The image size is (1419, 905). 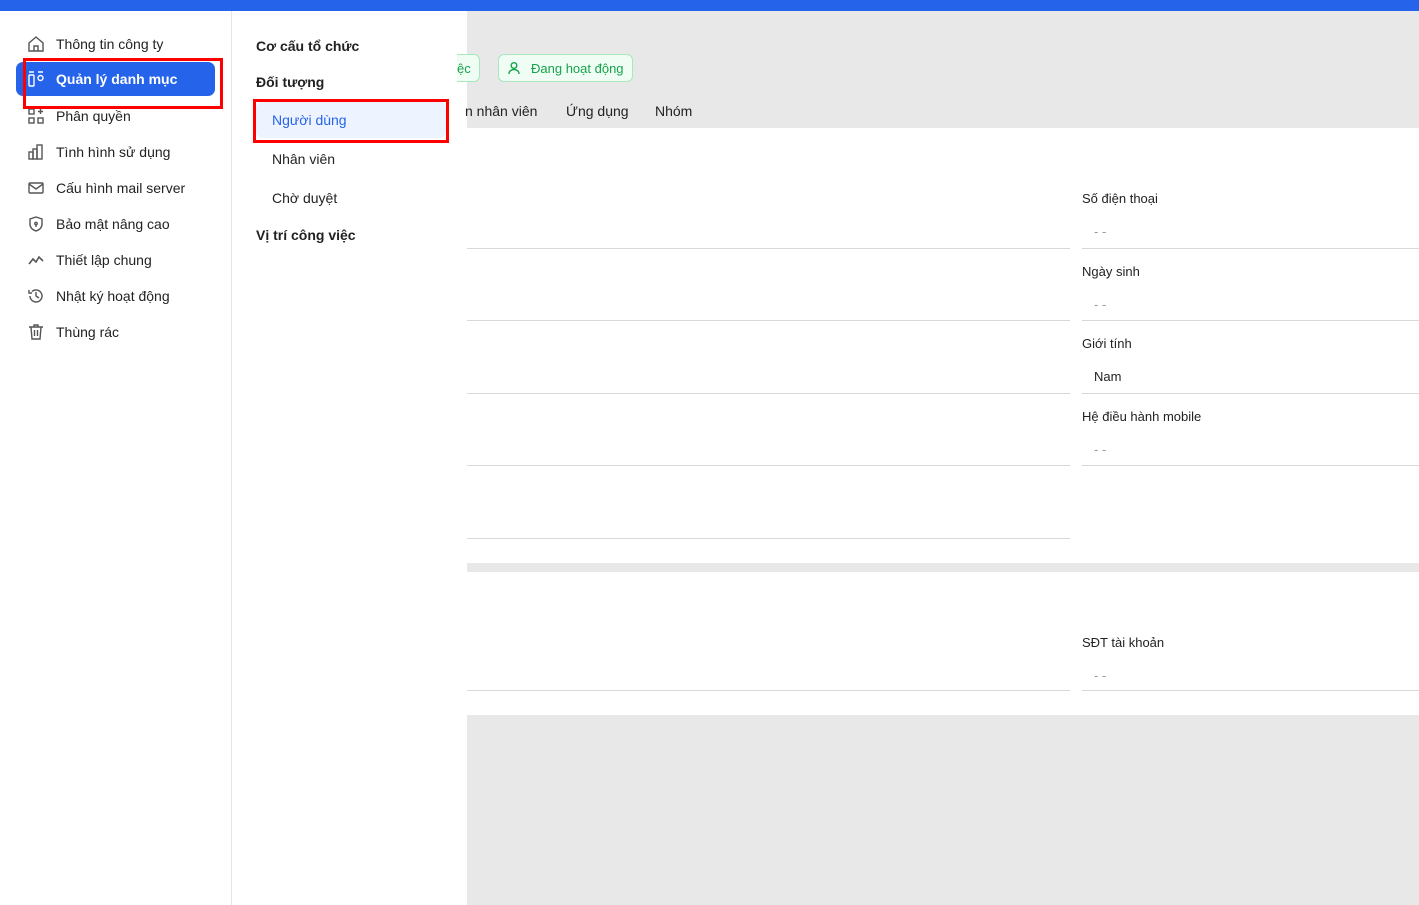 I want to click on field-label-birthday: Ngày sinh, so click(x=1111, y=271).